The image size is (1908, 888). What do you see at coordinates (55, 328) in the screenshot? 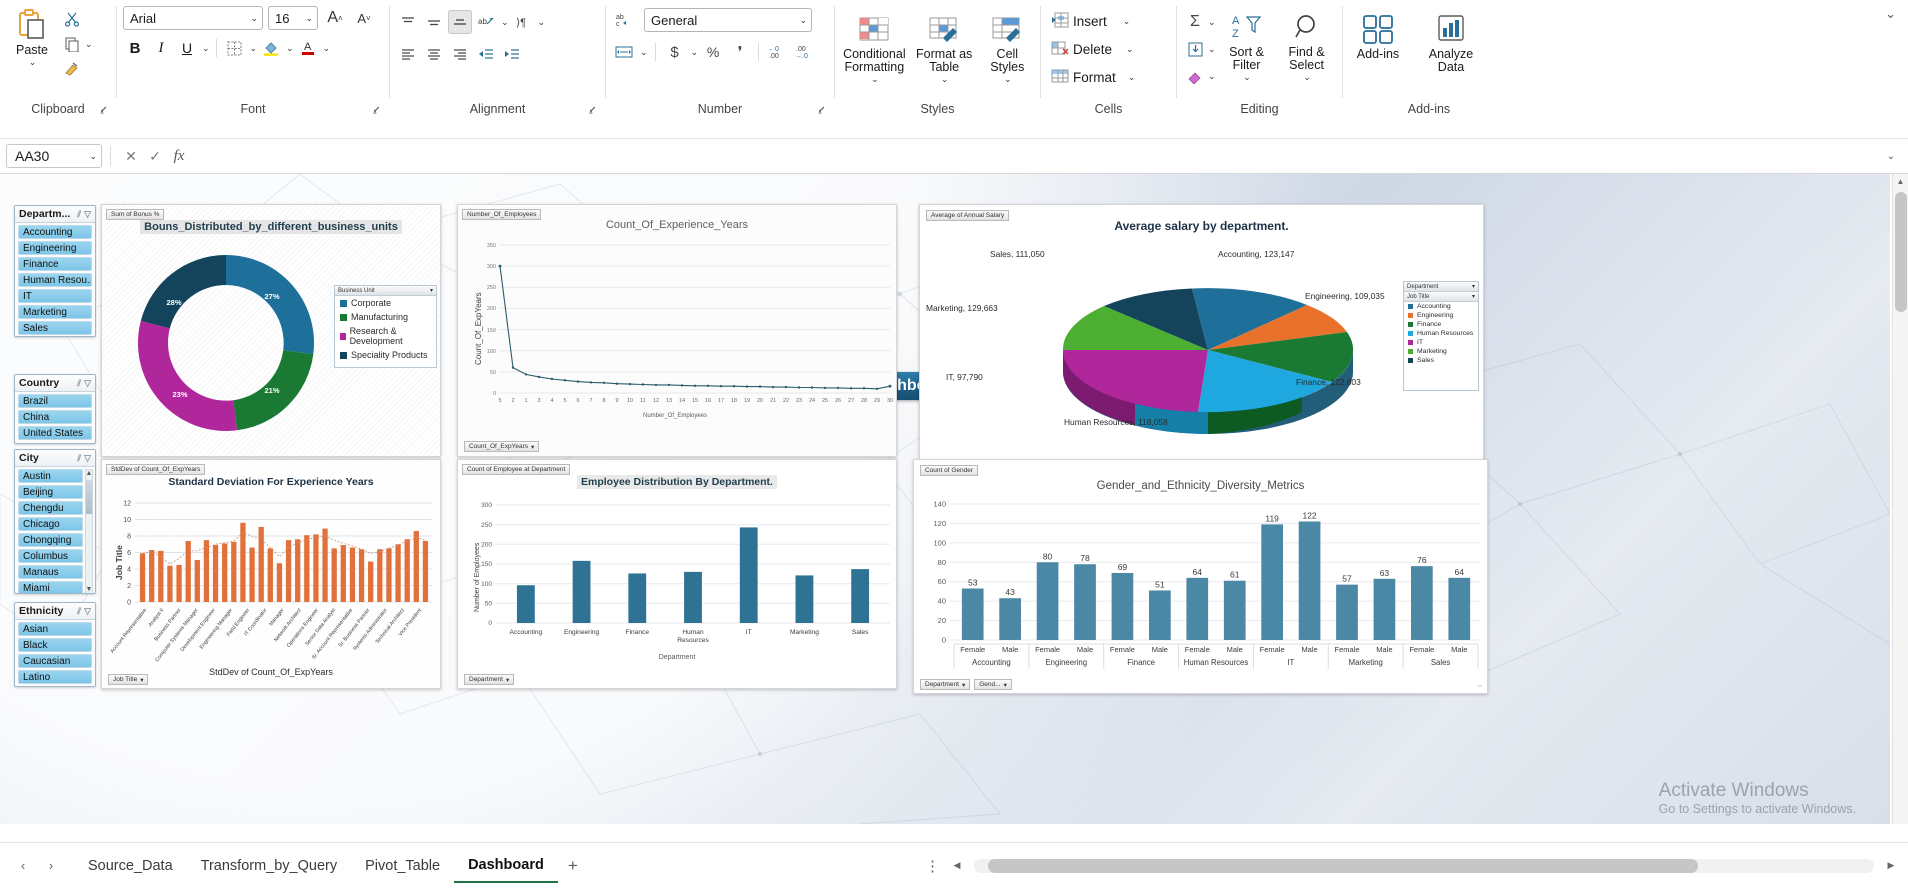
I see `slicer-item: Sales` at bounding box center [55, 328].